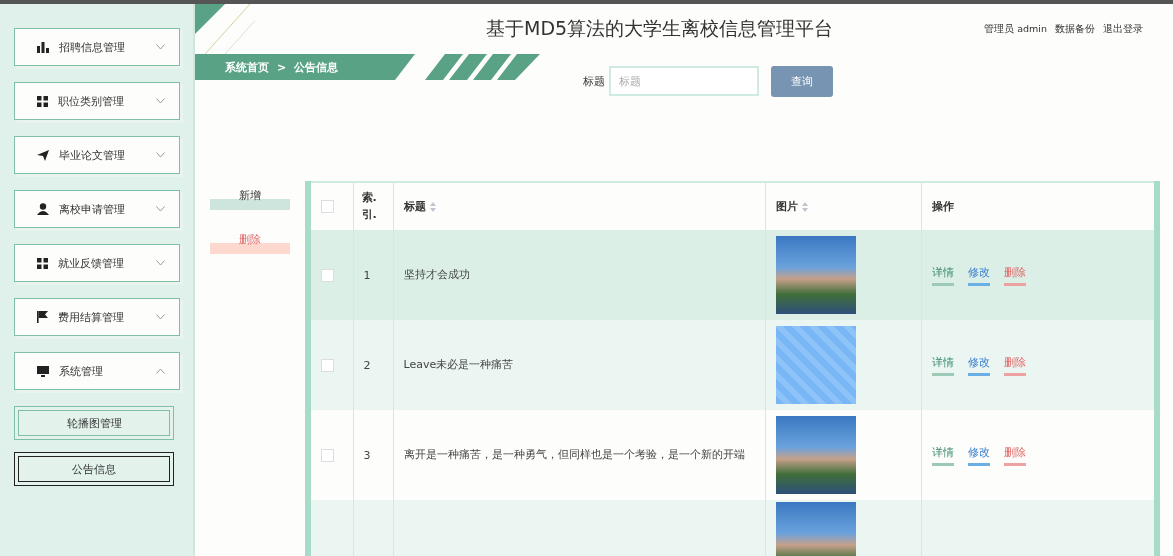 This screenshot has height=556, width=1173. I want to click on column-header: 图片, so click(786, 206).